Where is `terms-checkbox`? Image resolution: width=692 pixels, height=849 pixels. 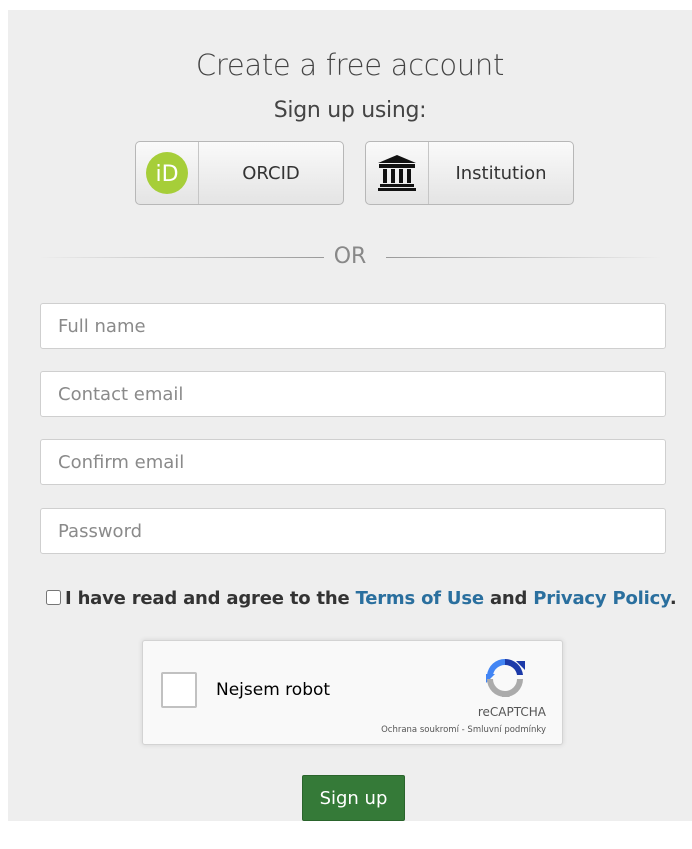 terms-checkbox is located at coordinates (53, 597).